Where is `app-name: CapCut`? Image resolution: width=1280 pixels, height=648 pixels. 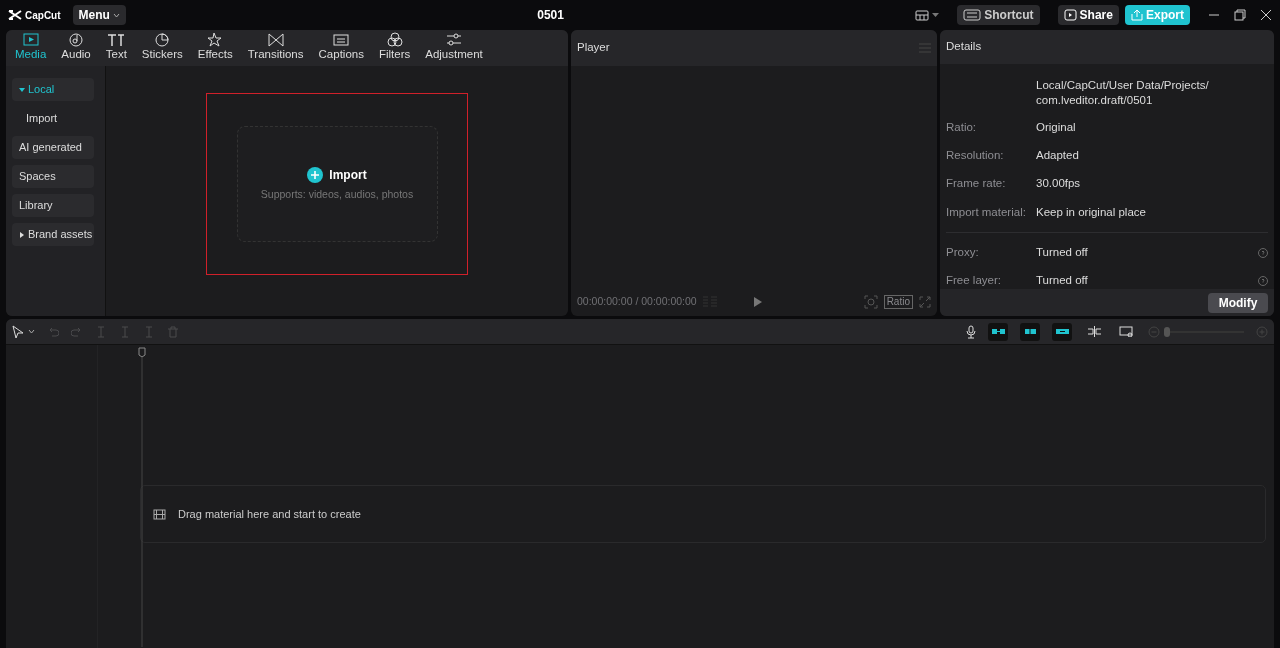 app-name: CapCut is located at coordinates (43, 15).